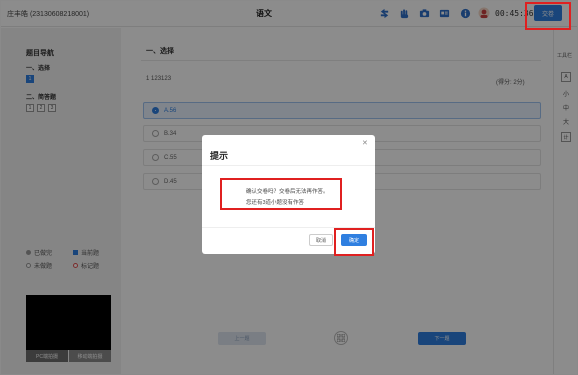 The image size is (578, 375). What do you see at coordinates (365, 143) in the screenshot?
I see `close-icon: ✕` at bounding box center [365, 143].